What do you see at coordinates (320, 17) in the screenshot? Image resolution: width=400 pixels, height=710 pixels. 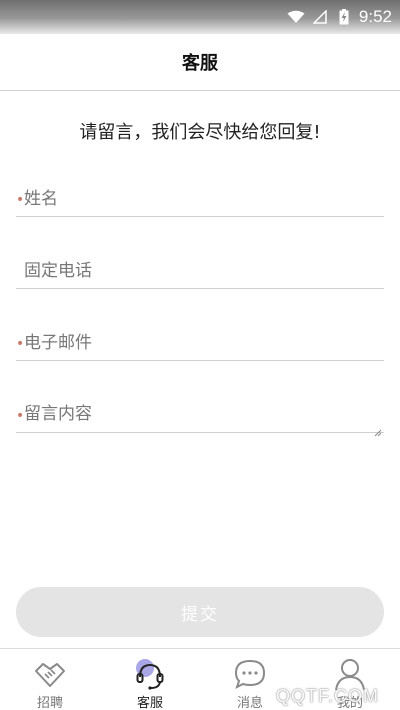 I see `signal-icon` at bounding box center [320, 17].